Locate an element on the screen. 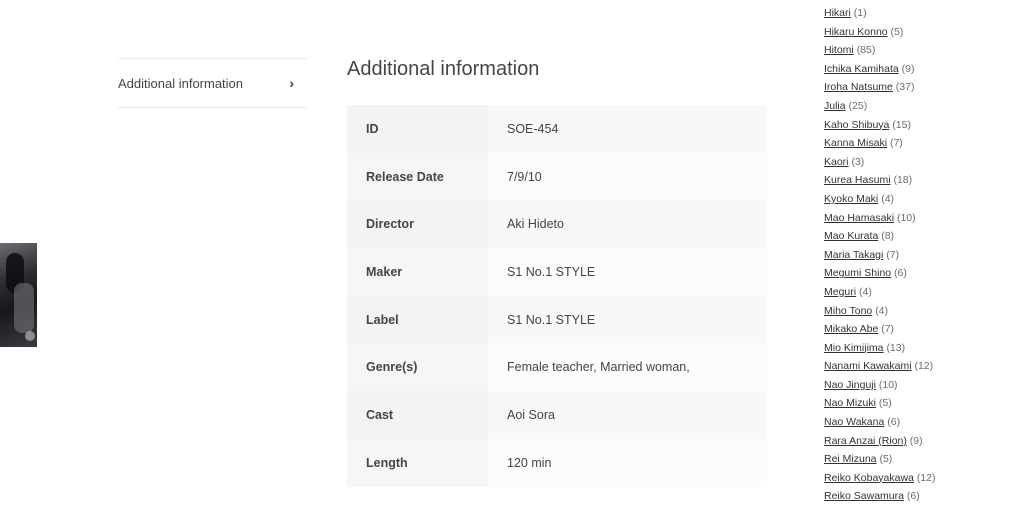 The height and width of the screenshot is (506, 1024). list-item: Mikako Abe (7) is located at coordinates (880, 329).